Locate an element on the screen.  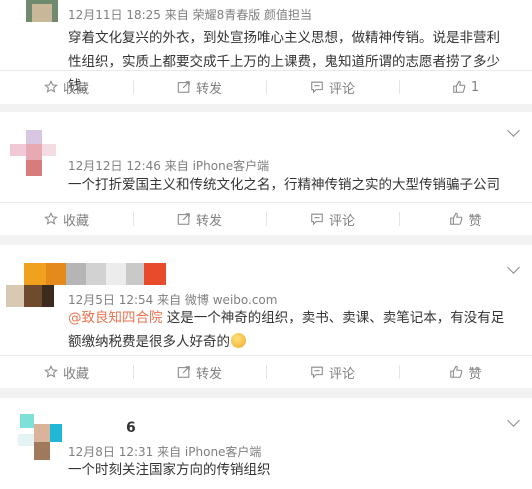
like-button: 1 is located at coordinates (465, 87).